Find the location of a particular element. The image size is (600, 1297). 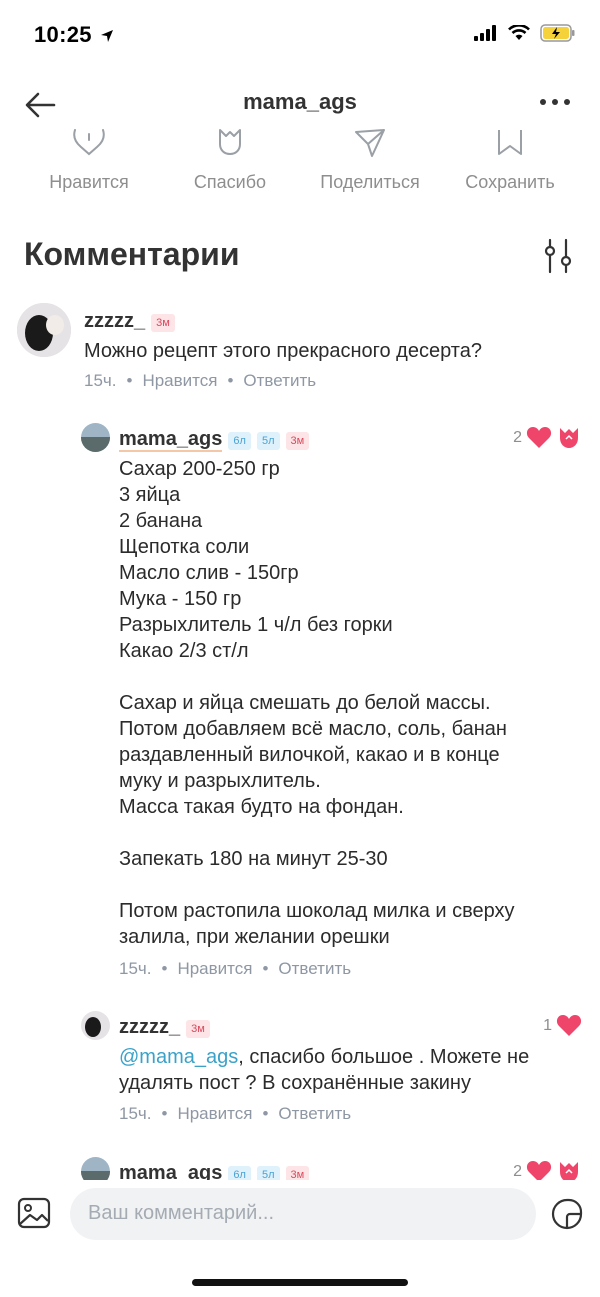

thanks-filled-icon is located at coordinates (569, 438).